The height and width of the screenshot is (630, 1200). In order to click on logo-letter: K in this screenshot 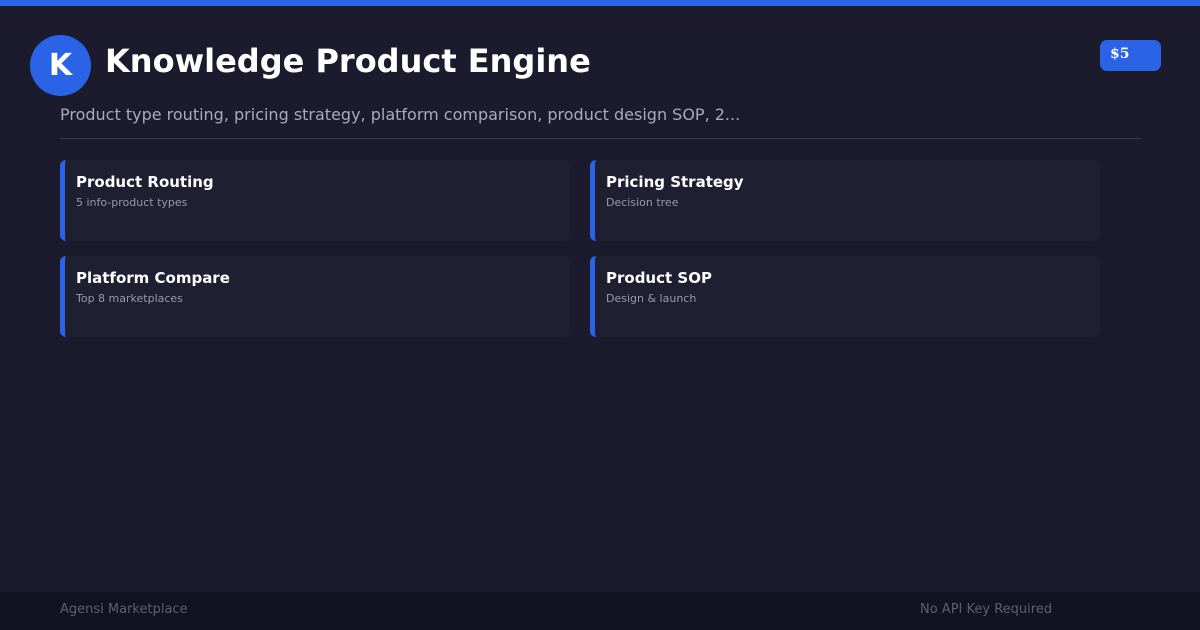, I will do `click(60, 65)`.